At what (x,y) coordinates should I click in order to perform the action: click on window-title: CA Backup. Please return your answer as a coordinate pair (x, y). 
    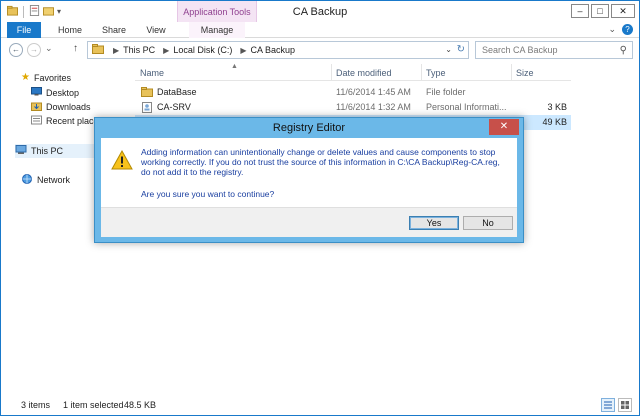
    Looking at the image, I should click on (320, 12).